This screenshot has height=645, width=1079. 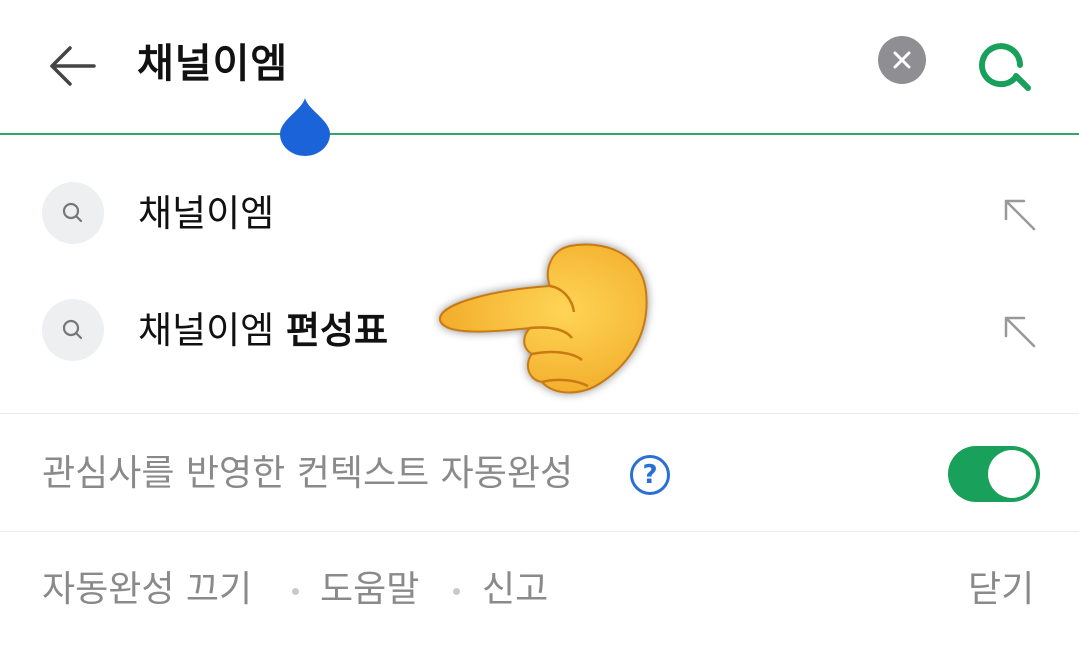 What do you see at coordinates (212, 64) in the screenshot?
I see `search-input: 채널이엠` at bounding box center [212, 64].